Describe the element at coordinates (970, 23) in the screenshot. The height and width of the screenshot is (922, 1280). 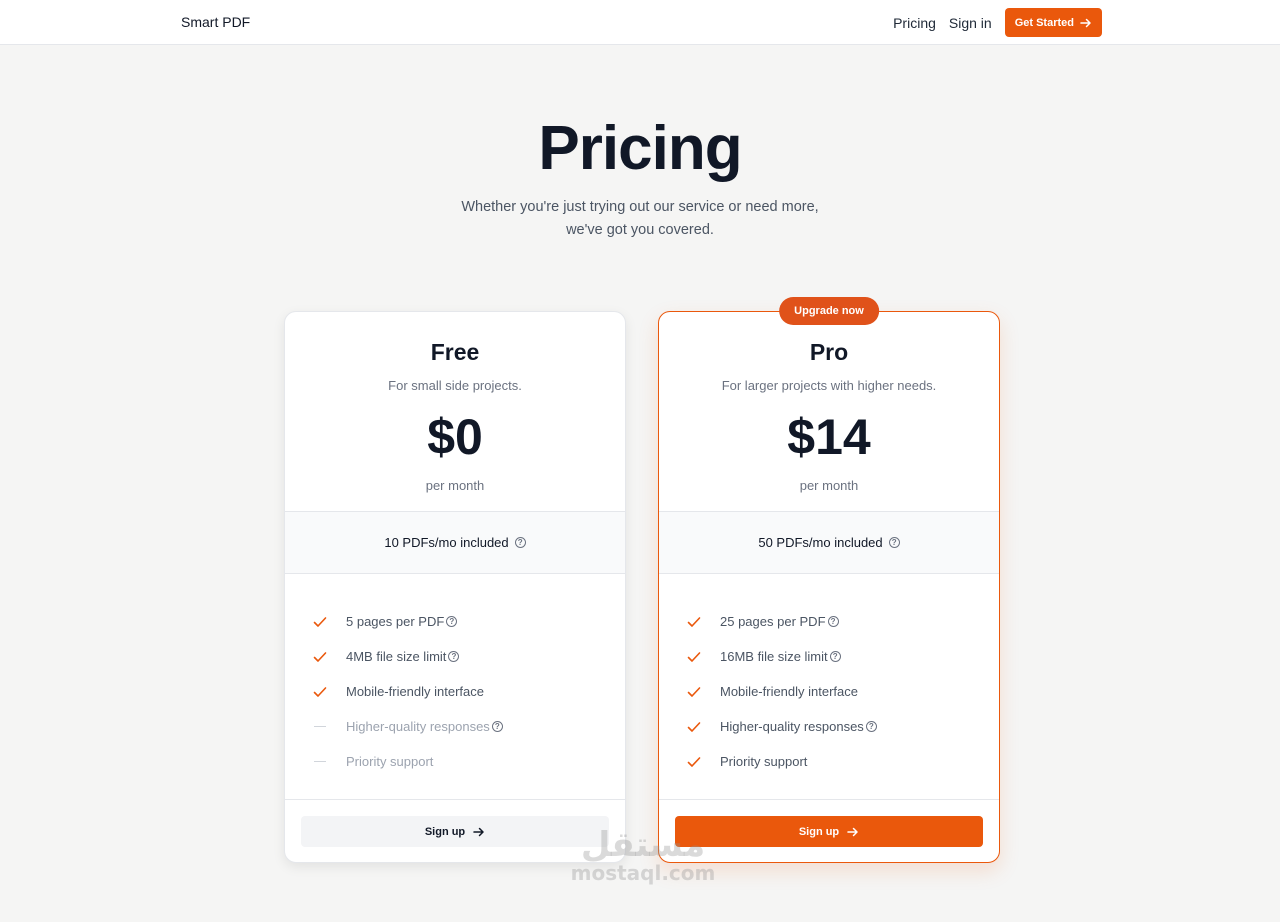
I see `nav-link-sign-in: Sign in` at that location.